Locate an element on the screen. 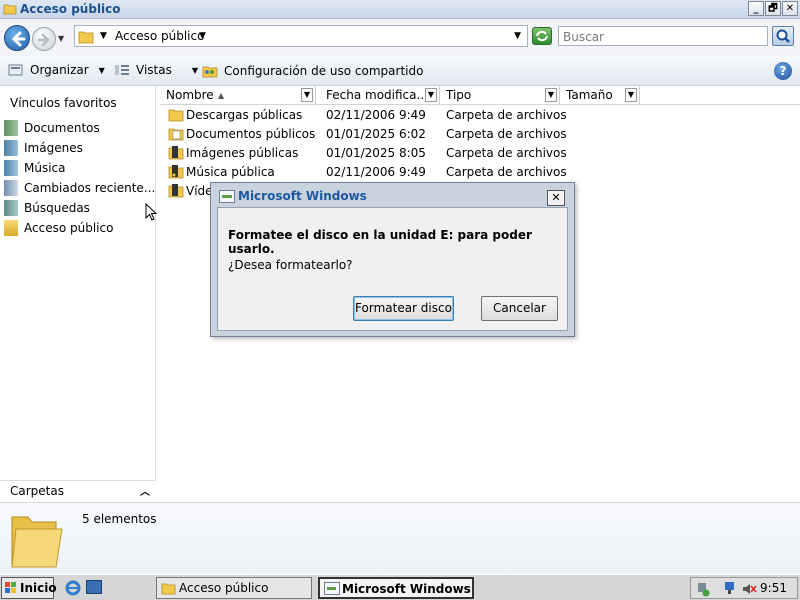 This screenshot has height=600, width=800. views-button: Vistas ▼ is located at coordinates (156, 70).